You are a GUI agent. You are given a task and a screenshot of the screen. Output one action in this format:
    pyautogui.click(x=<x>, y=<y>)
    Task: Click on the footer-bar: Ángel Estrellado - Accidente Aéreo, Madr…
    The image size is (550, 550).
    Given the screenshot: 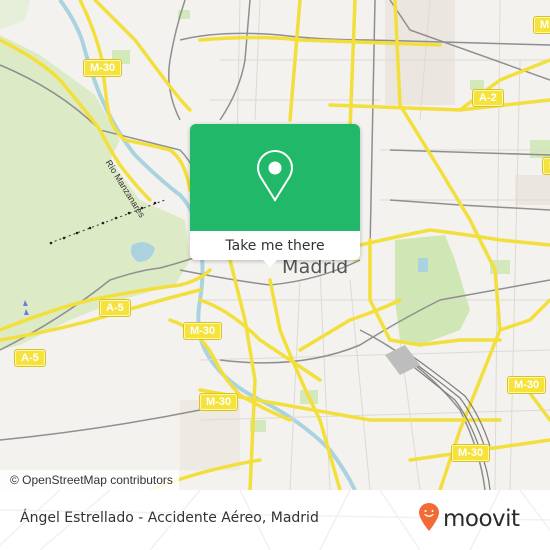 What is the action you would take?
    pyautogui.click(x=275, y=520)
    